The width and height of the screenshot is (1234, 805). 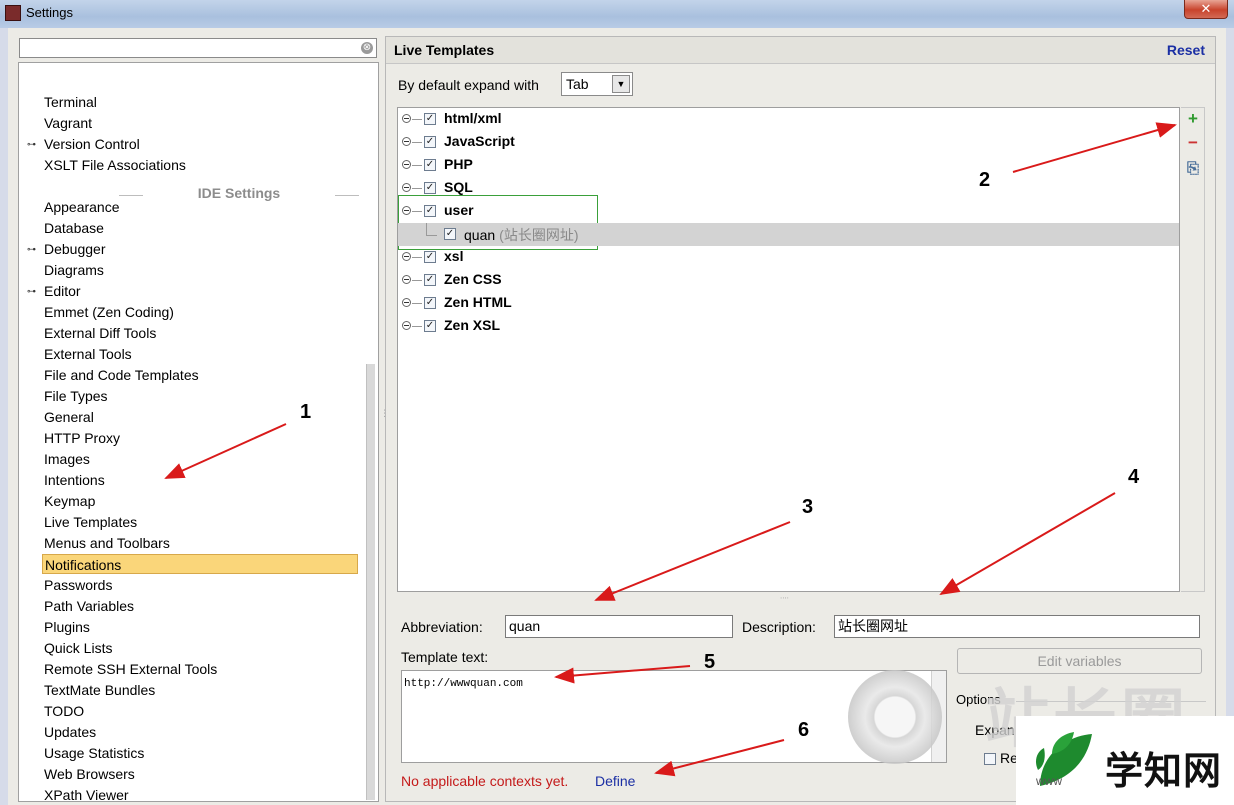 I want to click on logo-www: www, so click(x=1049, y=781).